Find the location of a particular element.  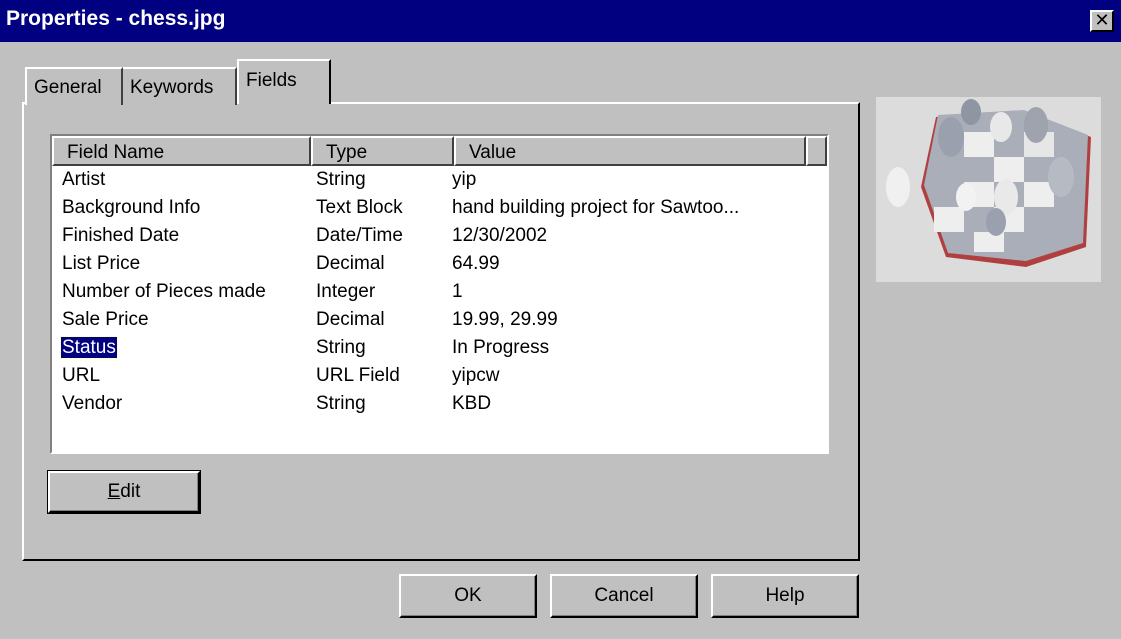

edit-mnemonic: E is located at coordinates (114, 491).